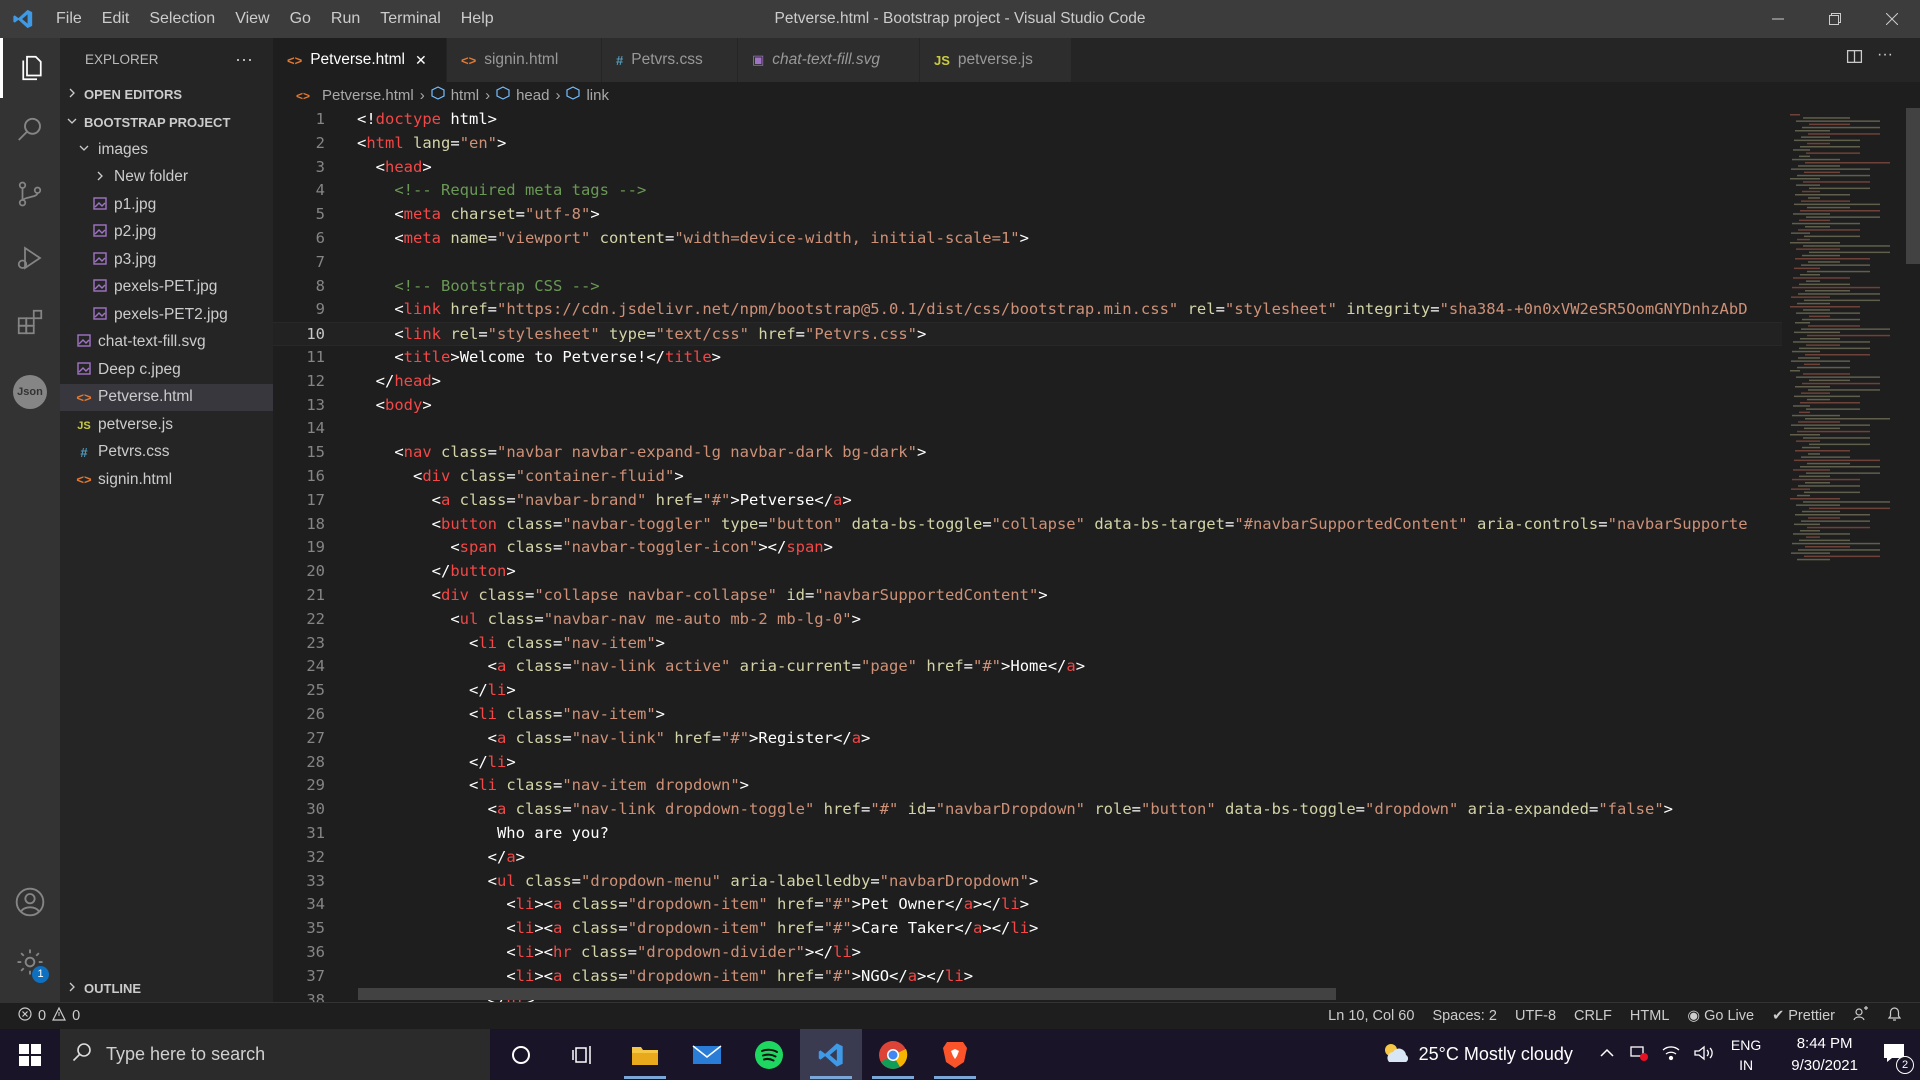 The width and height of the screenshot is (1920, 1080). What do you see at coordinates (1824, 1055) in the screenshot?
I see `clock: 8:44 PM 9/30/2021` at bounding box center [1824, 1055].